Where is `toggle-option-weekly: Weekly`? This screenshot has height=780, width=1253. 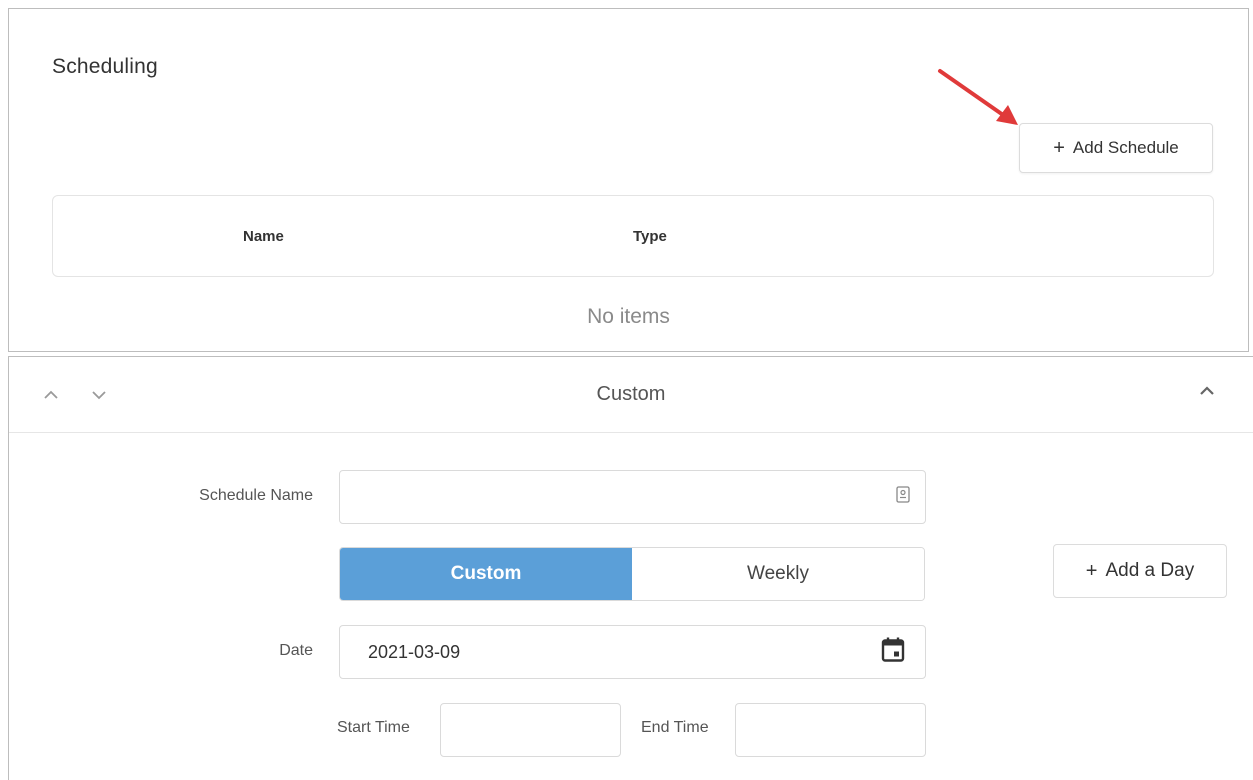 toggle-option-weekly: Weekly is located at coordinates (778, 574).